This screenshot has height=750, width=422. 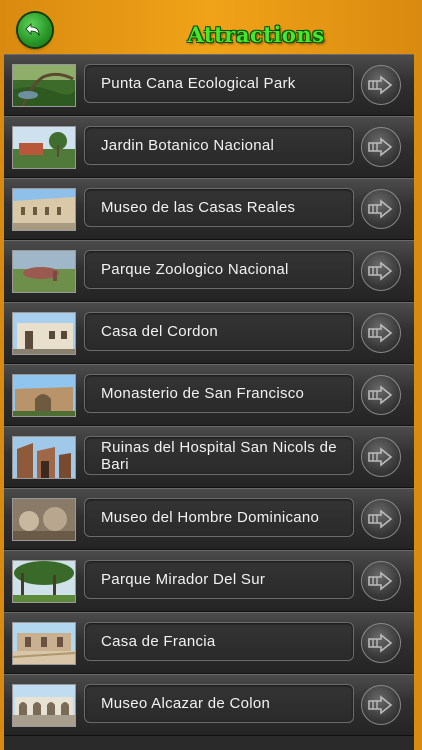 I want to click on list-item: Casa del Cordon, so click(x=209, y=333).